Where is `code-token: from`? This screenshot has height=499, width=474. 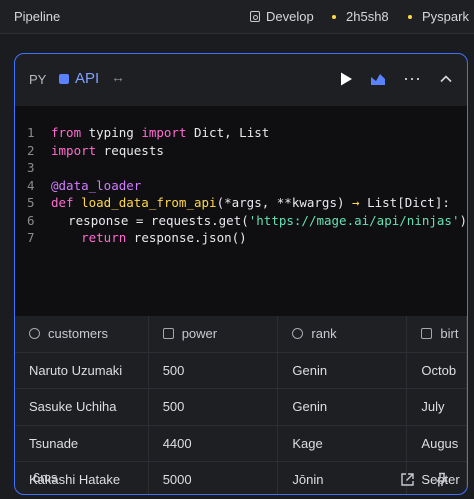 code-token: from is located at coordinates (66, 132).